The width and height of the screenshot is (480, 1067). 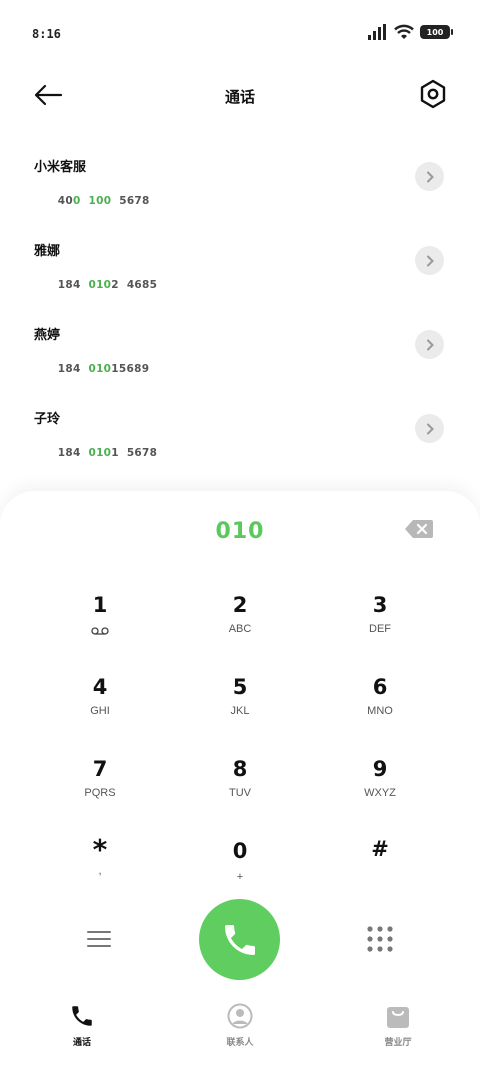 What do you see at coordinates (100, 849) in the screenshot?
I see `key-digit: *` at bounding box center [100, 849].